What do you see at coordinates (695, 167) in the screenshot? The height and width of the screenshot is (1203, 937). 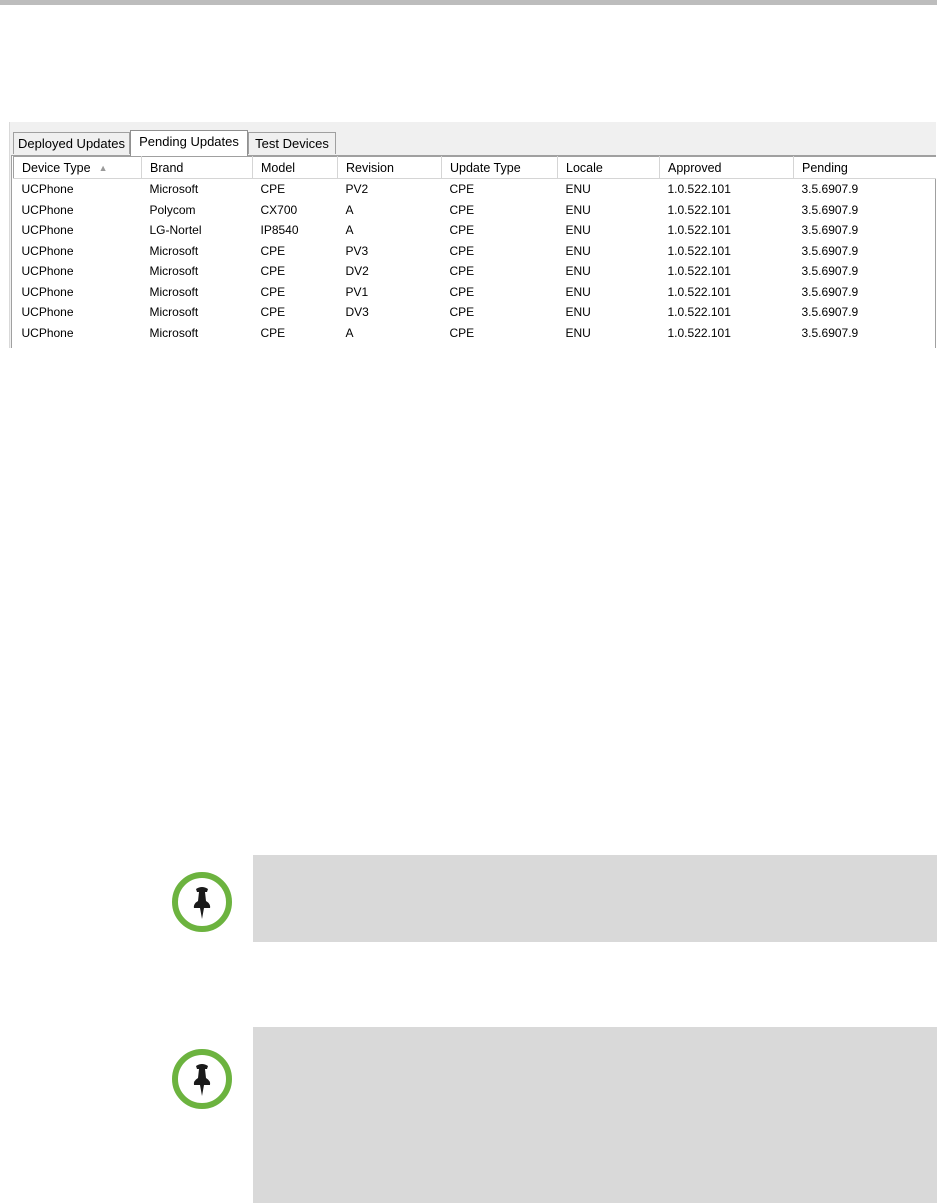 I see `column-header-label: Approved` at bounding box center [695, 167].